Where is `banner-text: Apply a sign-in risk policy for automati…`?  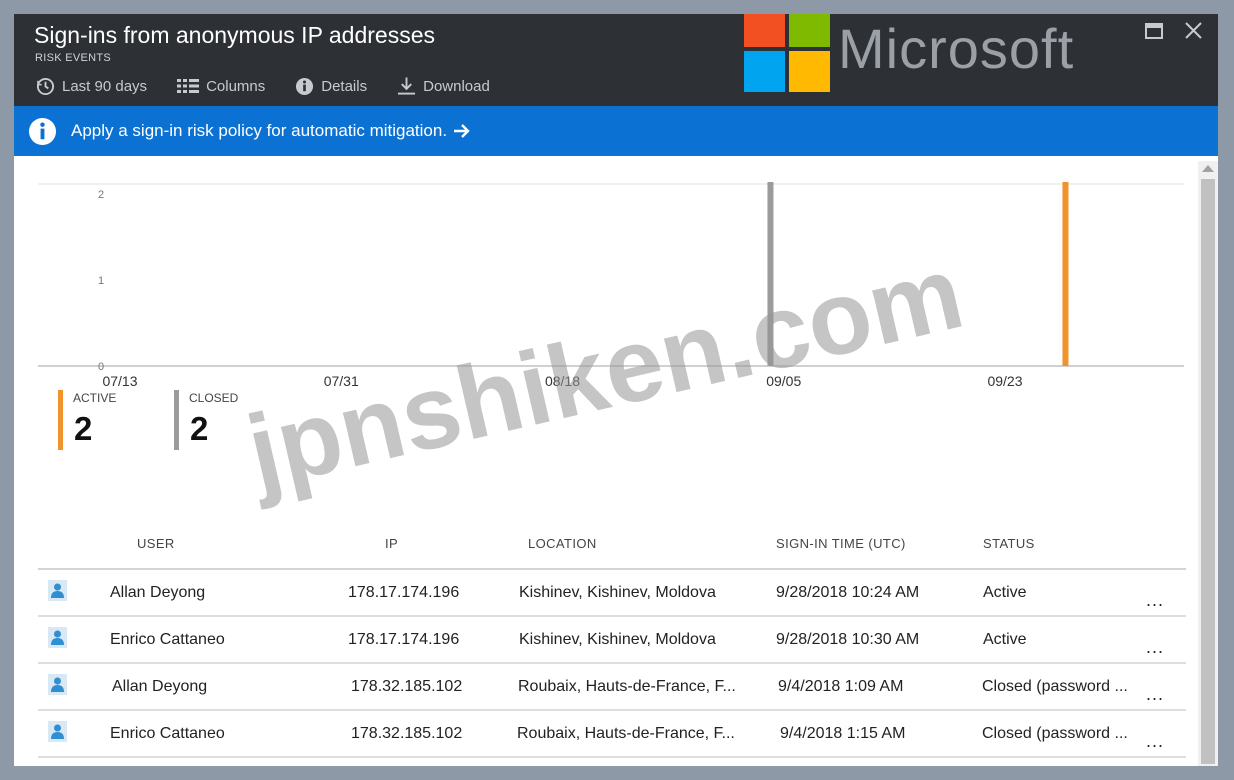
banner-text: Apply a sign-in risk policy for automati… is located at coordinates (259, 131).